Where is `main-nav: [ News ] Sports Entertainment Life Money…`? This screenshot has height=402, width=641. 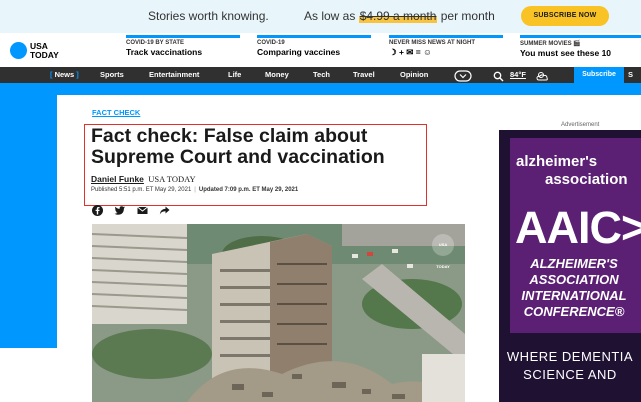 main-nav: [ News ] Sports Entertainment Life Money… is located at coordinates (320, 75).